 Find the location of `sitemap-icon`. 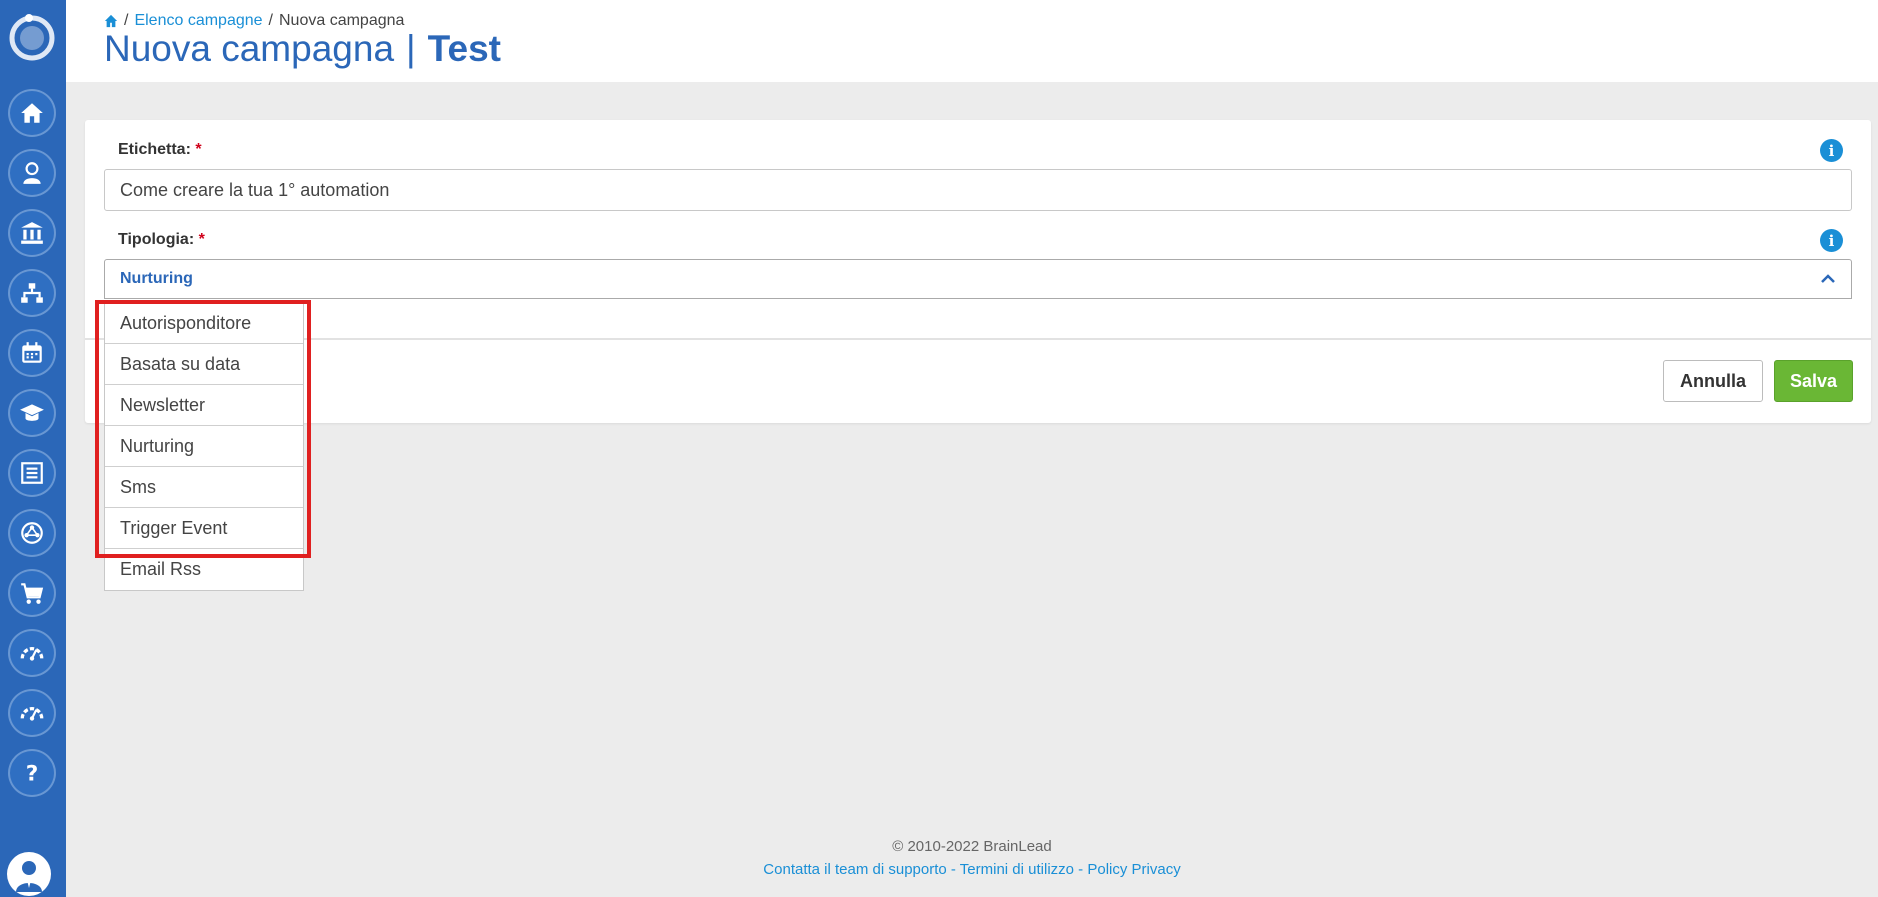

sitemap-icon is located at coordinates (32, 293).